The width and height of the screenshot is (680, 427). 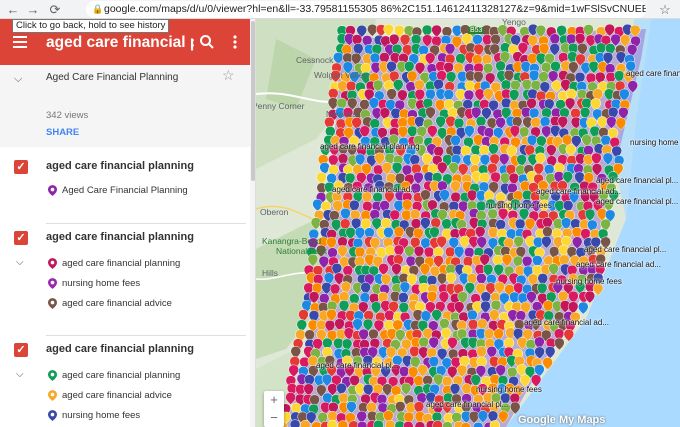 What do you see at coordinates (665, 9) in the screenshot?
I see `bookmark-star-icon: ☆` at bounding box center [665, 9].